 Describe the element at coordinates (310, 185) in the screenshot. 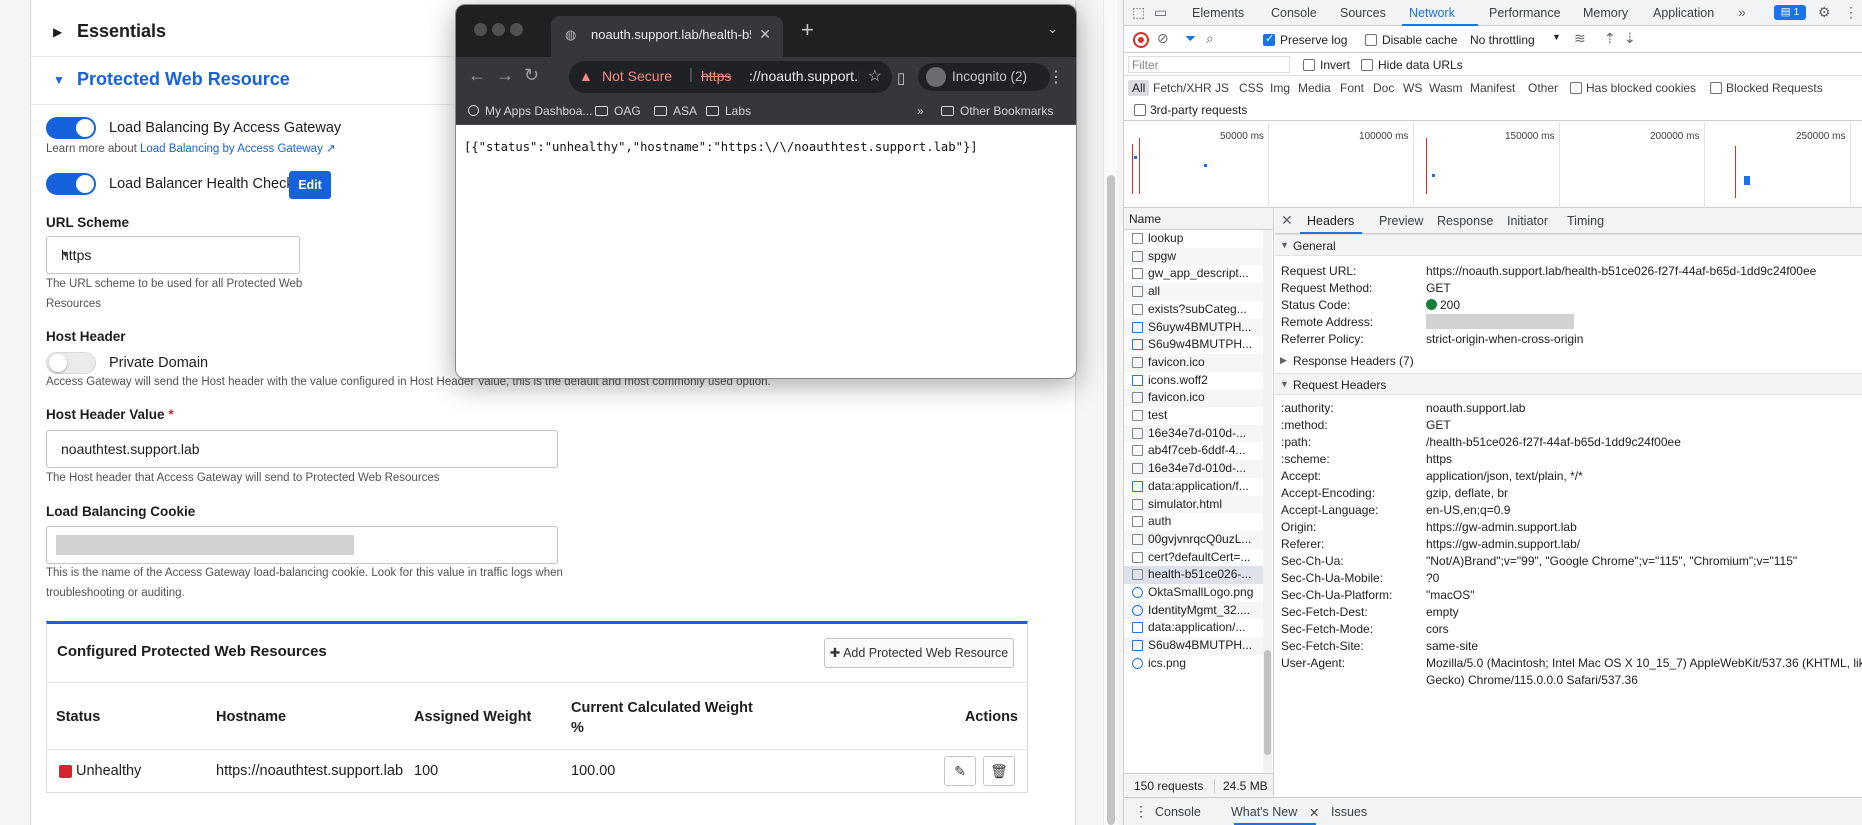

I see `edit-health-check-button: Edit` at that location.